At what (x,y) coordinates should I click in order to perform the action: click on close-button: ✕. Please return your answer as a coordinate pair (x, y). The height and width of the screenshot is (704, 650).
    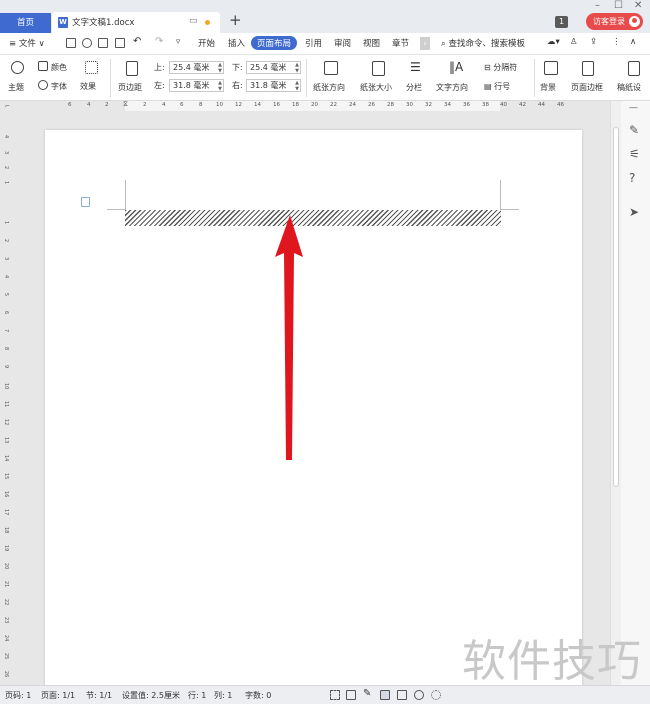
    Looking at the image, I should click on (638, 5).